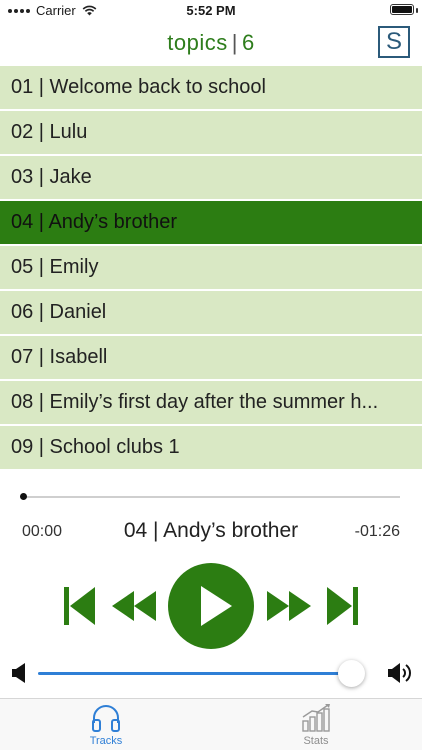 The image size is (422, 750). I want to click on app-title-word: topics, so click(197, 42).